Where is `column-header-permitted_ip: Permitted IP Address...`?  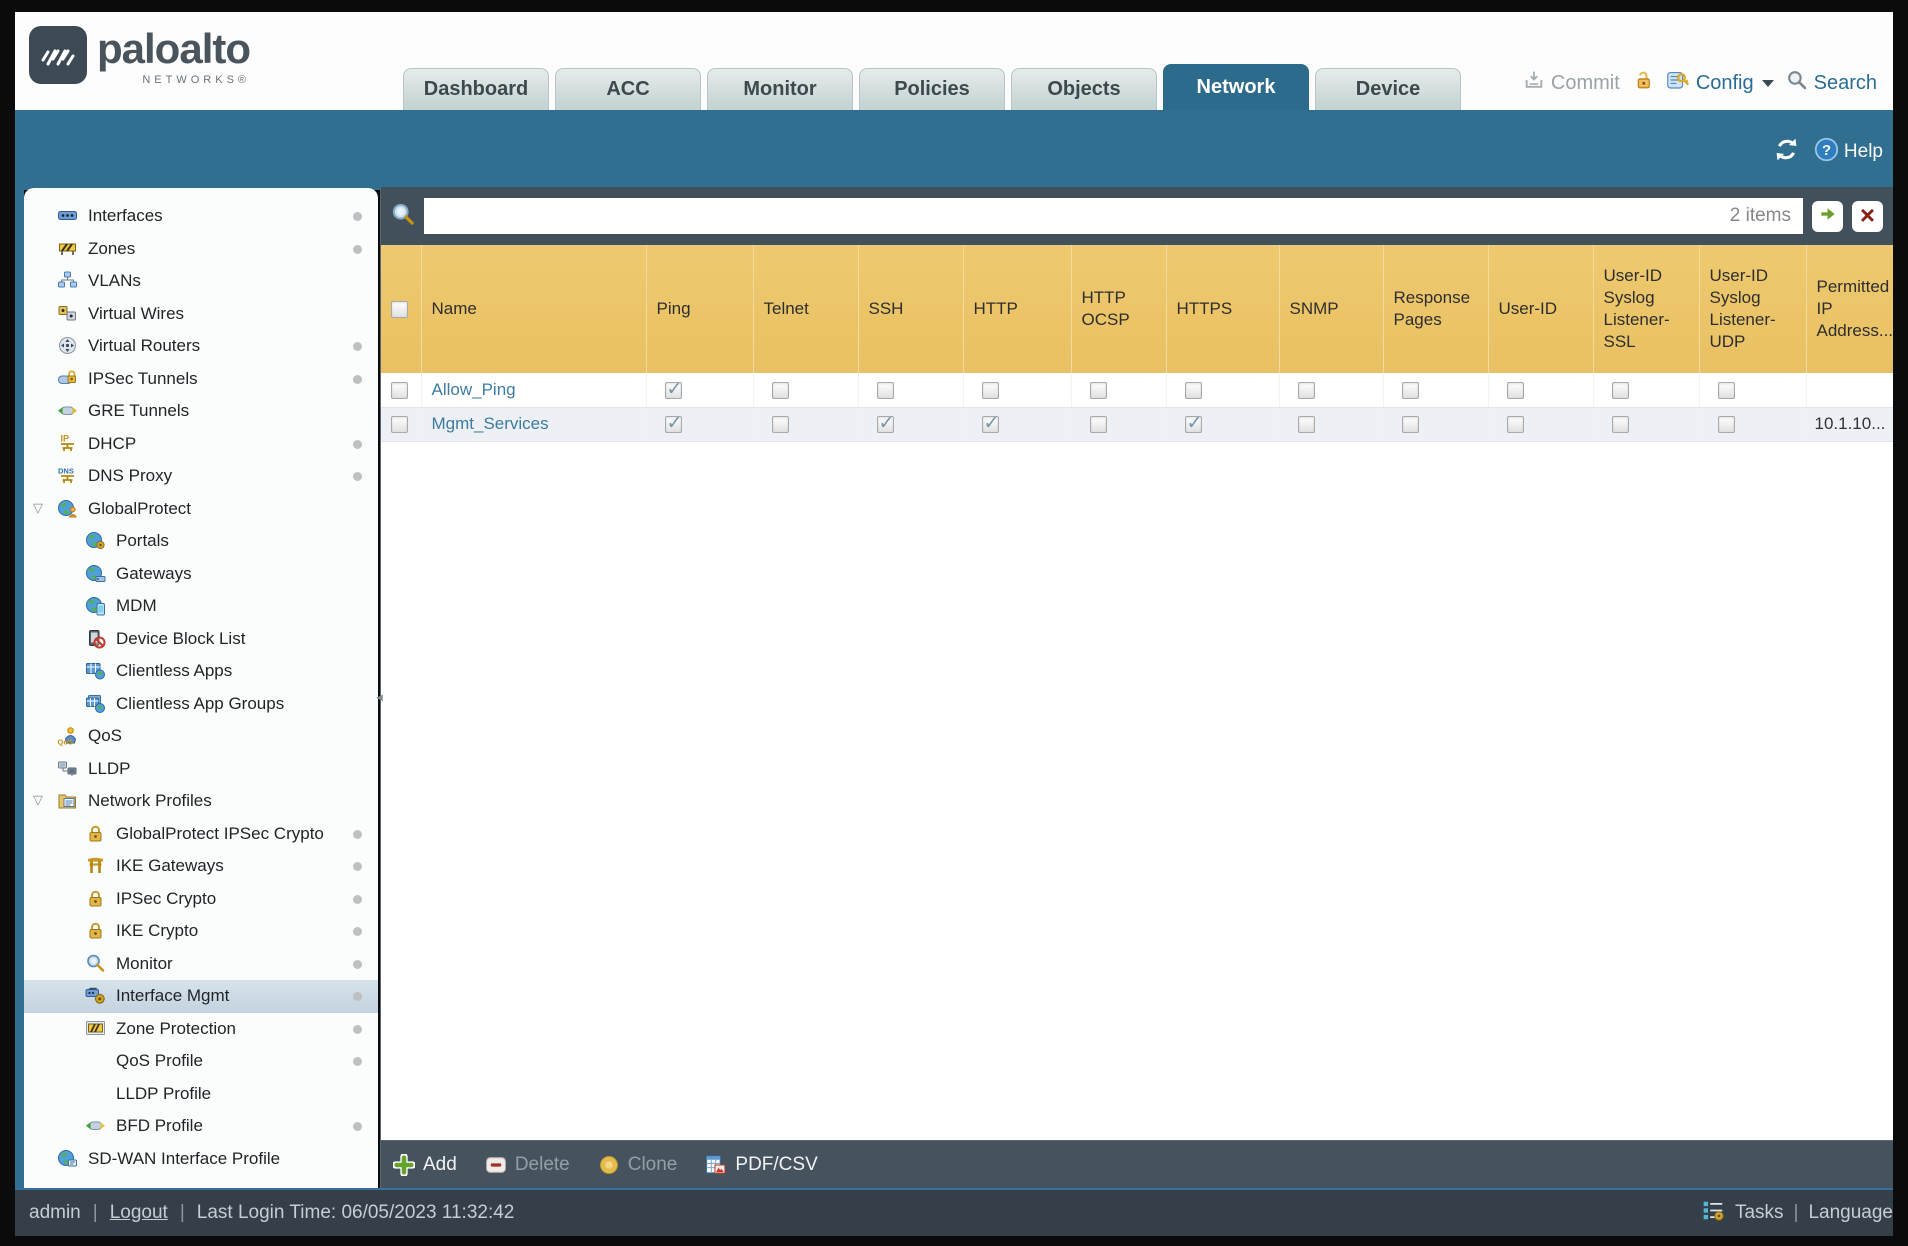
column-header-permitted_ip: Permitted IP Address... is located at coordinates (1849, 309).